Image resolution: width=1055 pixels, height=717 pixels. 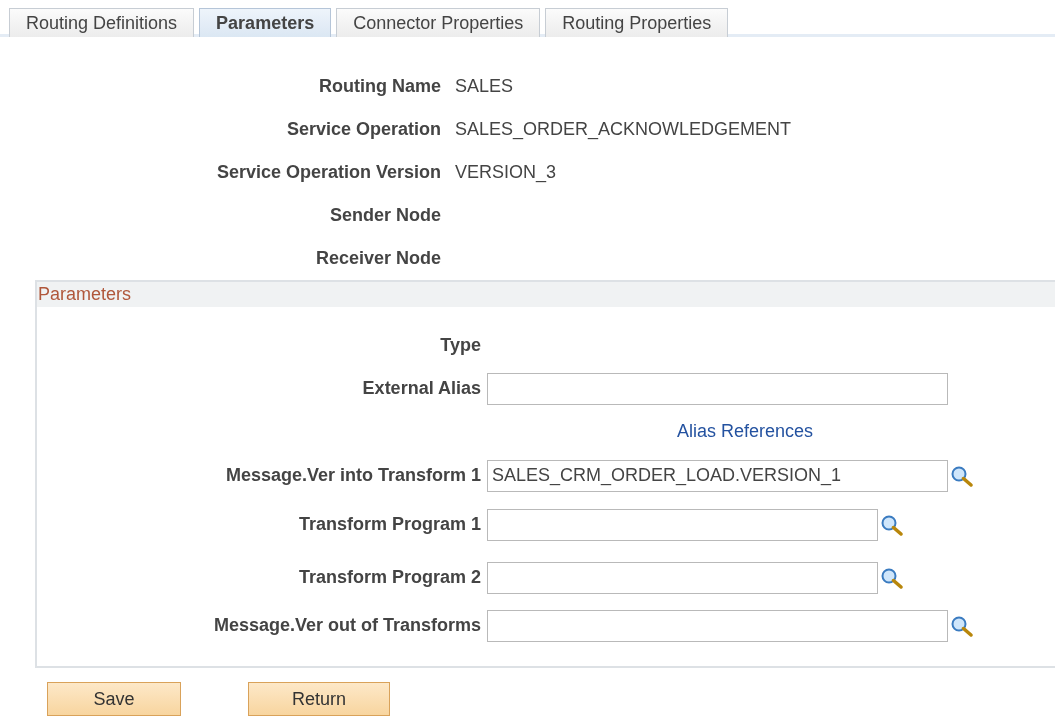 I want to click on field-label: Message.Ver into Transform 1, so click(x=352, y=475).